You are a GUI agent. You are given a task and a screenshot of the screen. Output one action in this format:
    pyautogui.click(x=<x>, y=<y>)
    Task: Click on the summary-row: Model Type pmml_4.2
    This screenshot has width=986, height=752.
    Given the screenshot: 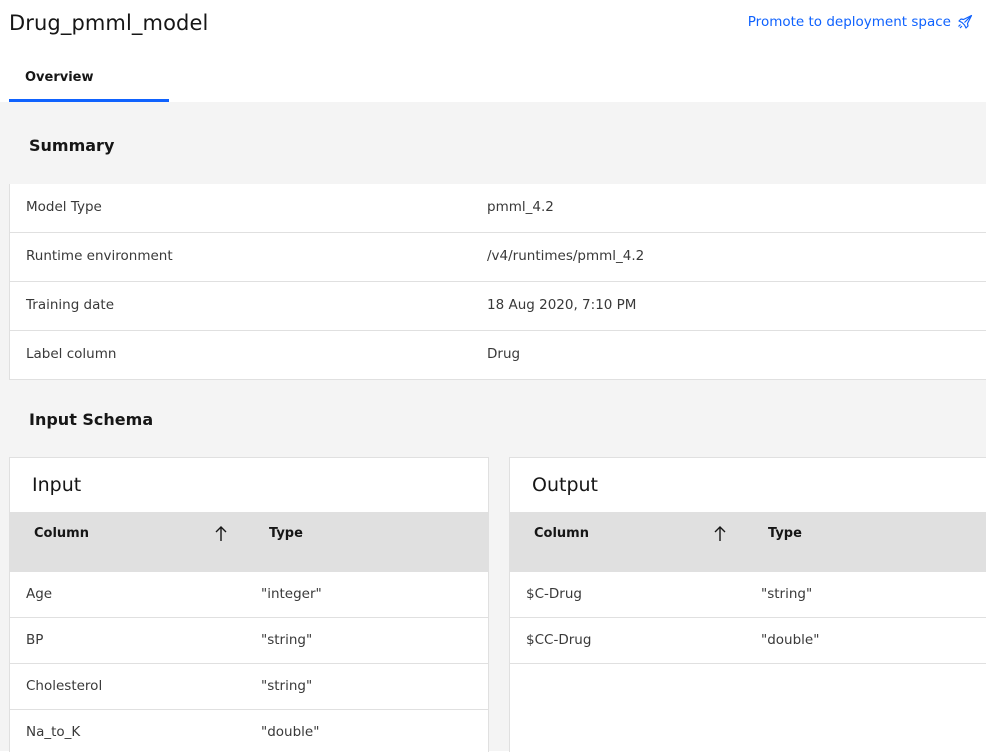 What is the action you would take?
    pyautogui.click(x=498, y=208)
    